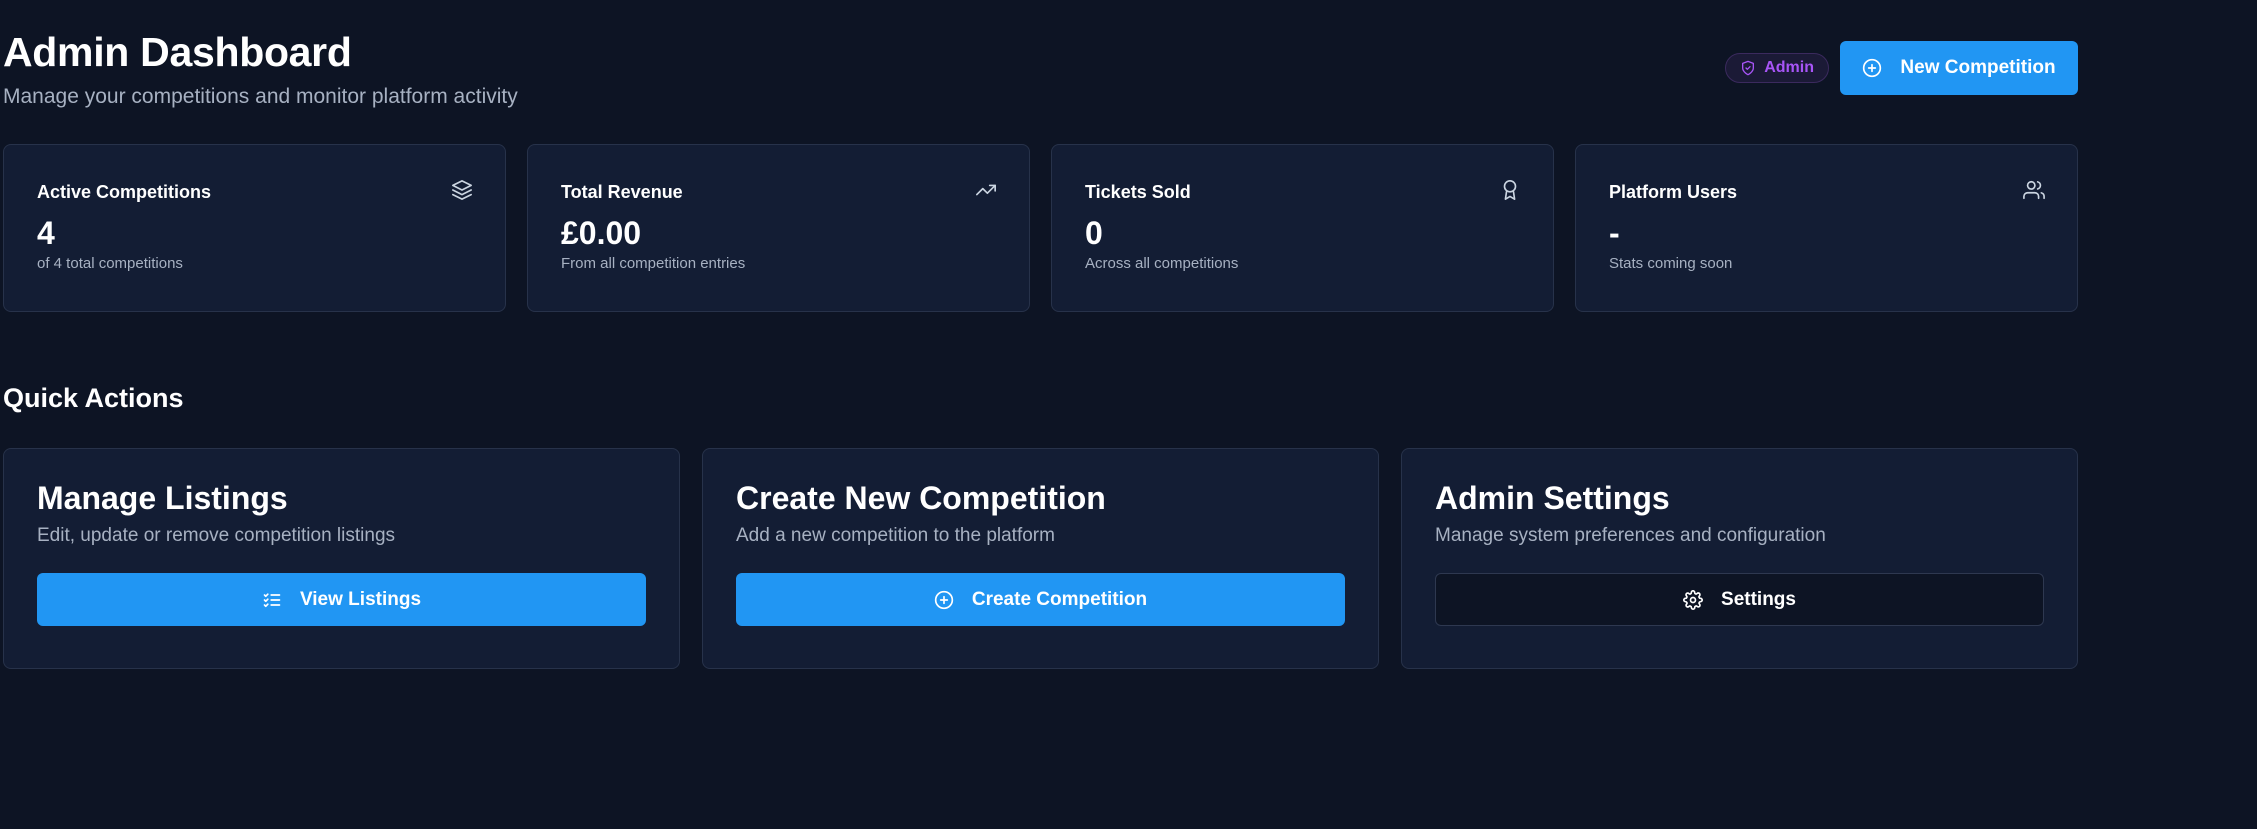 The image size is (2257, 829). Describe the element at coordinates (1138, 192) in the screenshot. I see `stat-label: Tickets Sold` at that location.